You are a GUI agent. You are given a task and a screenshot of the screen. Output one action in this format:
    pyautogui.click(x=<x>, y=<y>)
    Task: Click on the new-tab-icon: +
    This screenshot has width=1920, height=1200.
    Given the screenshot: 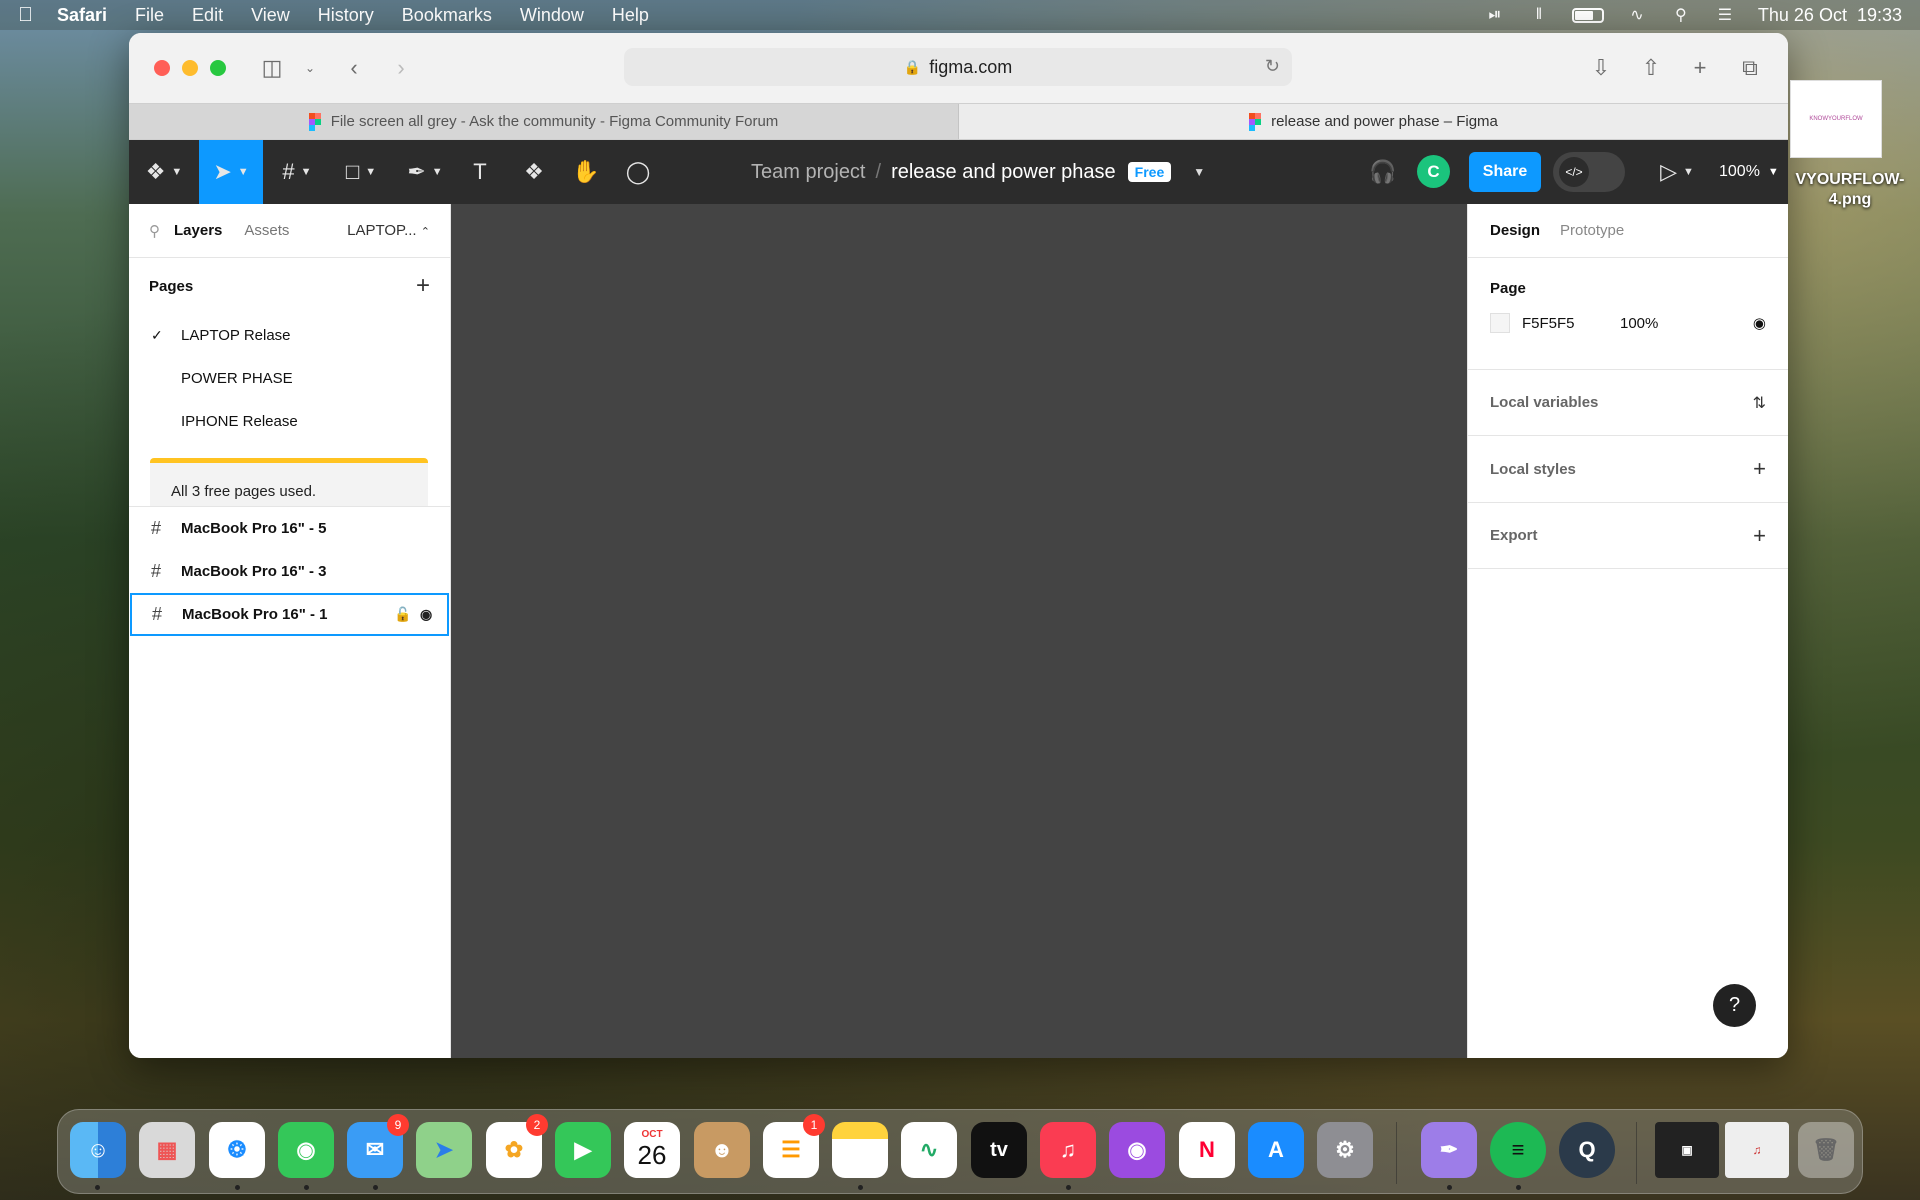 What is the action you would take?
    pyautogui.click(x=1700, y=68)
    